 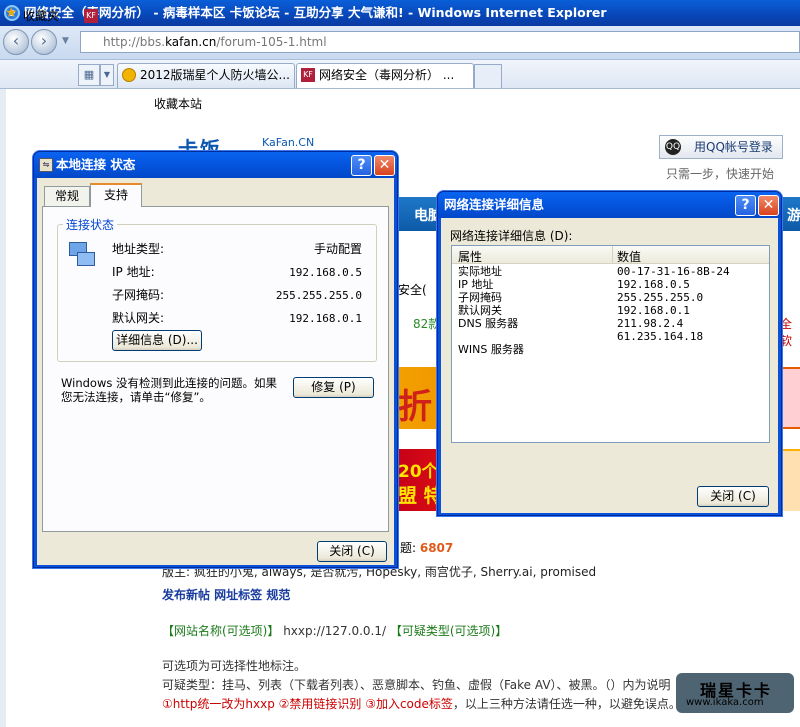 I want to click on network-computers-icon, so click(x=82, y=255).